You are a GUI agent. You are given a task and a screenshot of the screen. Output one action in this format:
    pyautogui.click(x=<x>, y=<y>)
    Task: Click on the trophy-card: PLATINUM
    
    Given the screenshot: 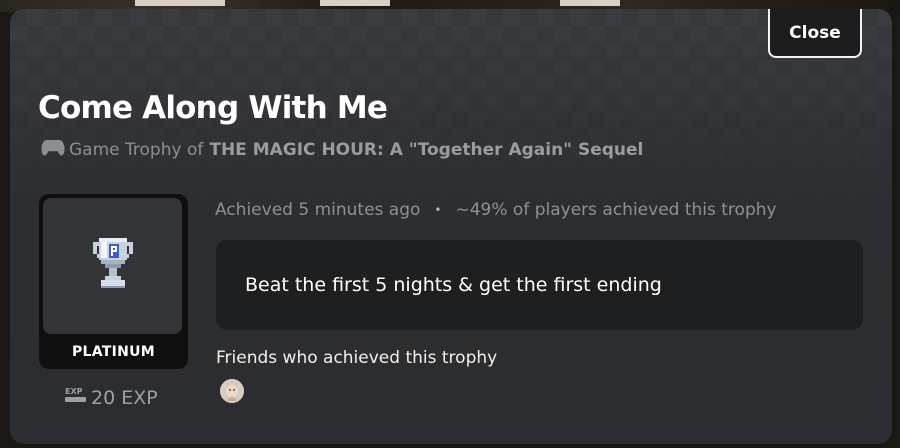 What is the action you would take?
    pyautogui.click(x=113, y=281)
    